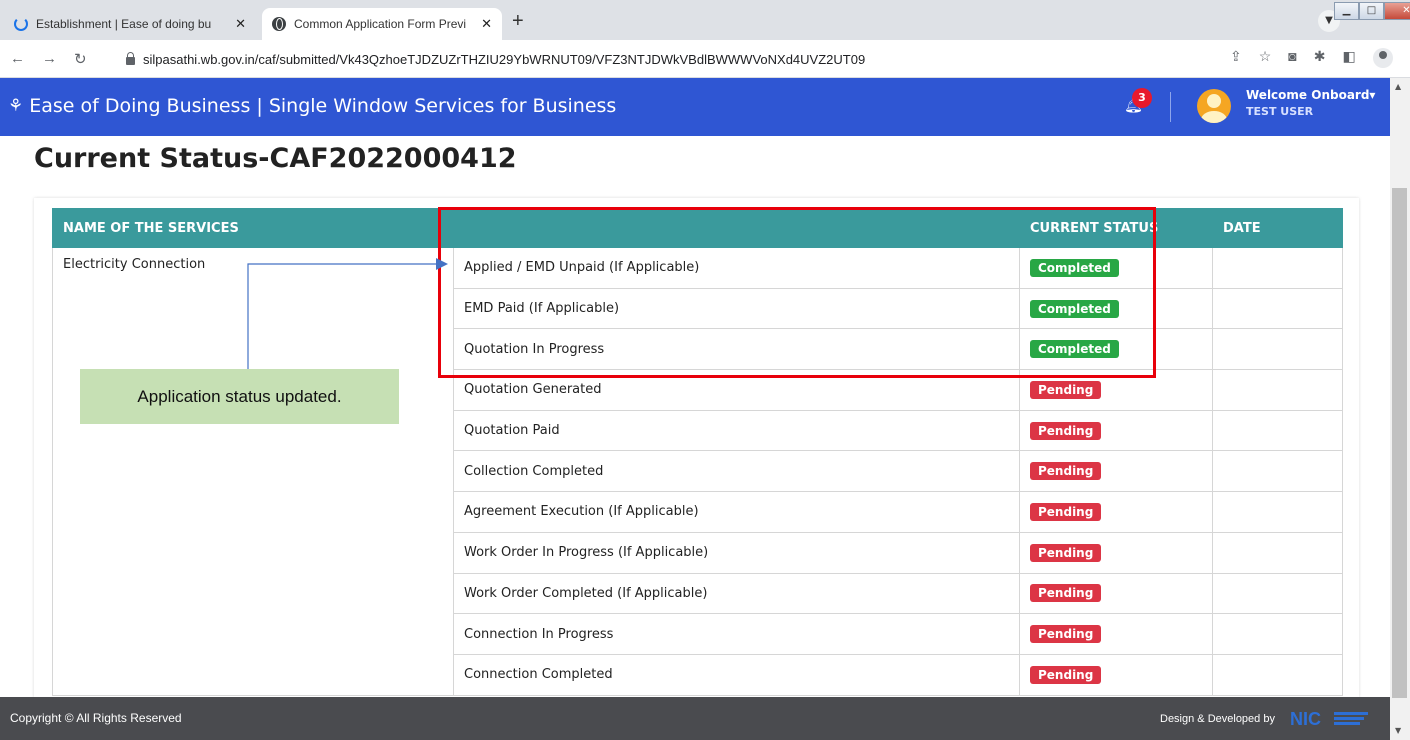 The image size is (1410, 740). What do you see at coordinates (1280, 111) in the screenshot?
I see `user-name: TEST USER` at bounding box center [1280, 111].